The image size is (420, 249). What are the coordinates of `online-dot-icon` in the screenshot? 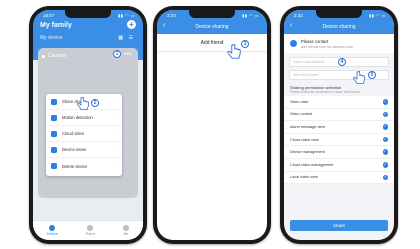 It's located at (43, 56).